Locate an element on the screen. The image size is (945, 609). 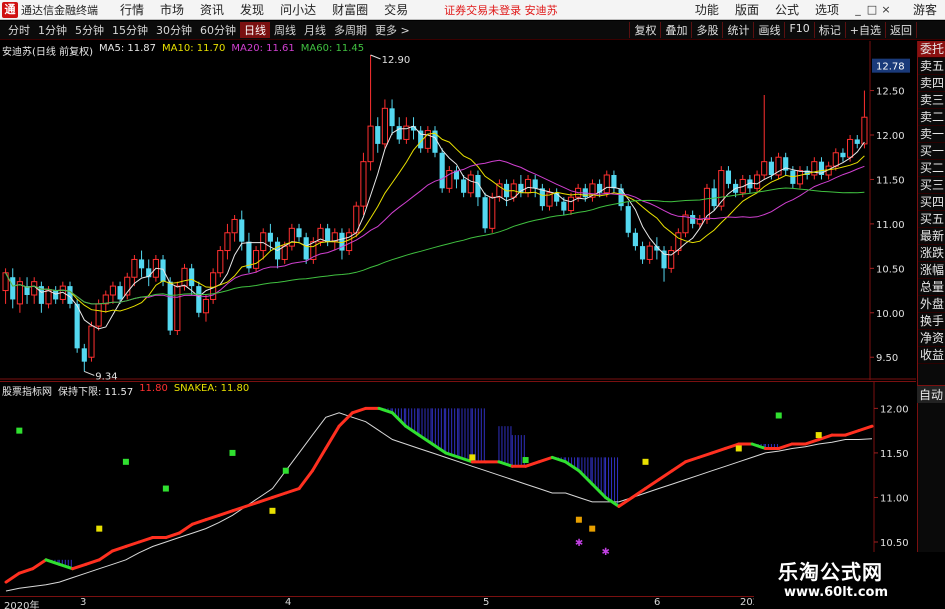
period-tab-4: 30分钟 is located at coordinates (174, 30).